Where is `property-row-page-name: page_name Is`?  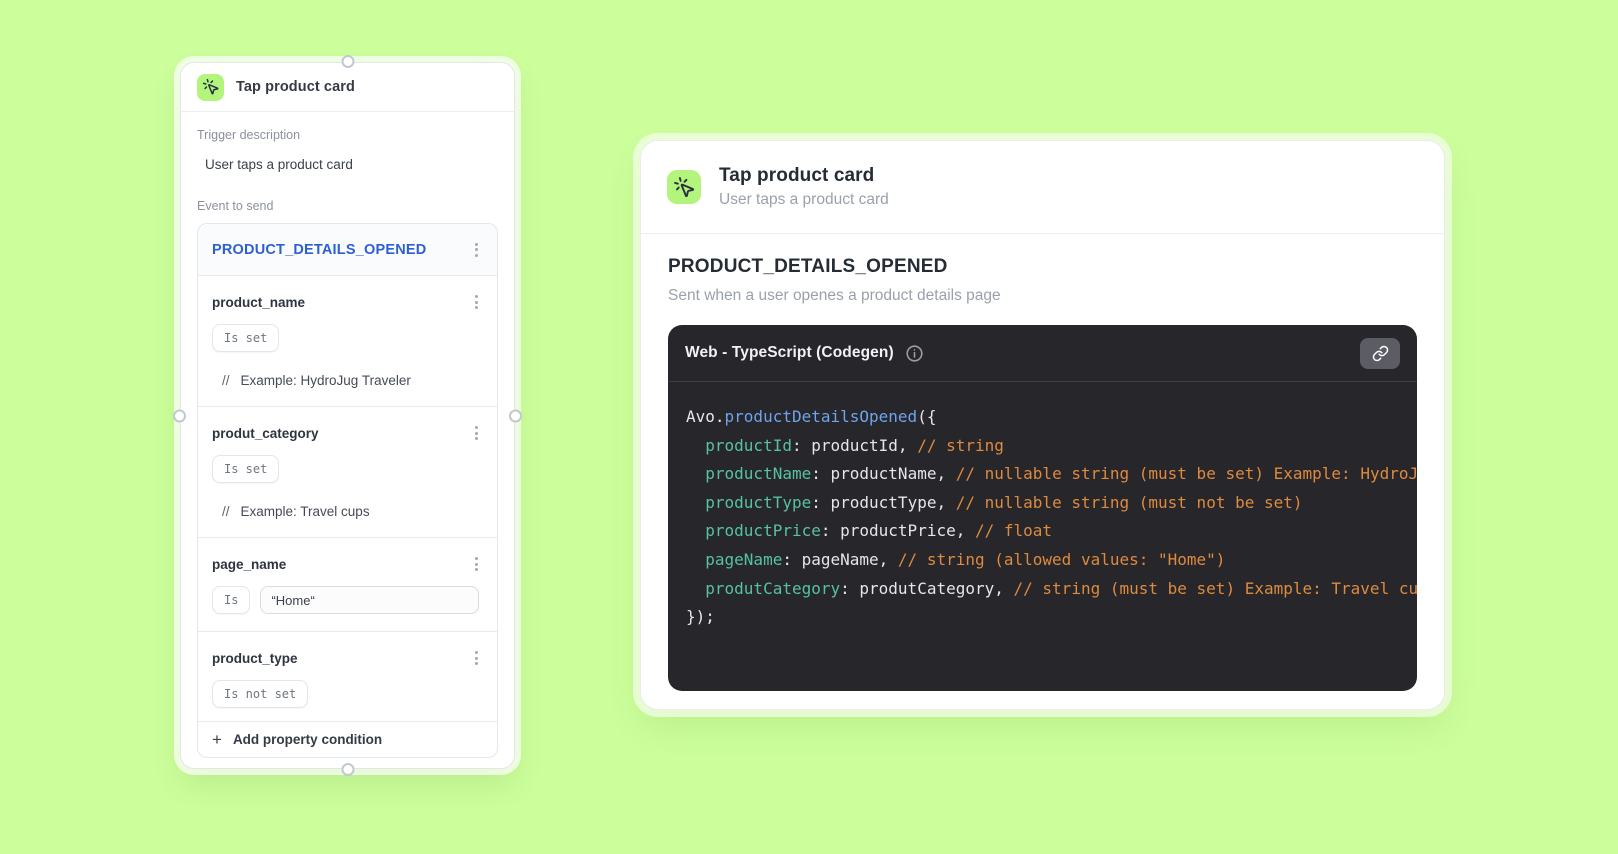 property-row-page-name: page_name Is is located at coordinates (347, 585).